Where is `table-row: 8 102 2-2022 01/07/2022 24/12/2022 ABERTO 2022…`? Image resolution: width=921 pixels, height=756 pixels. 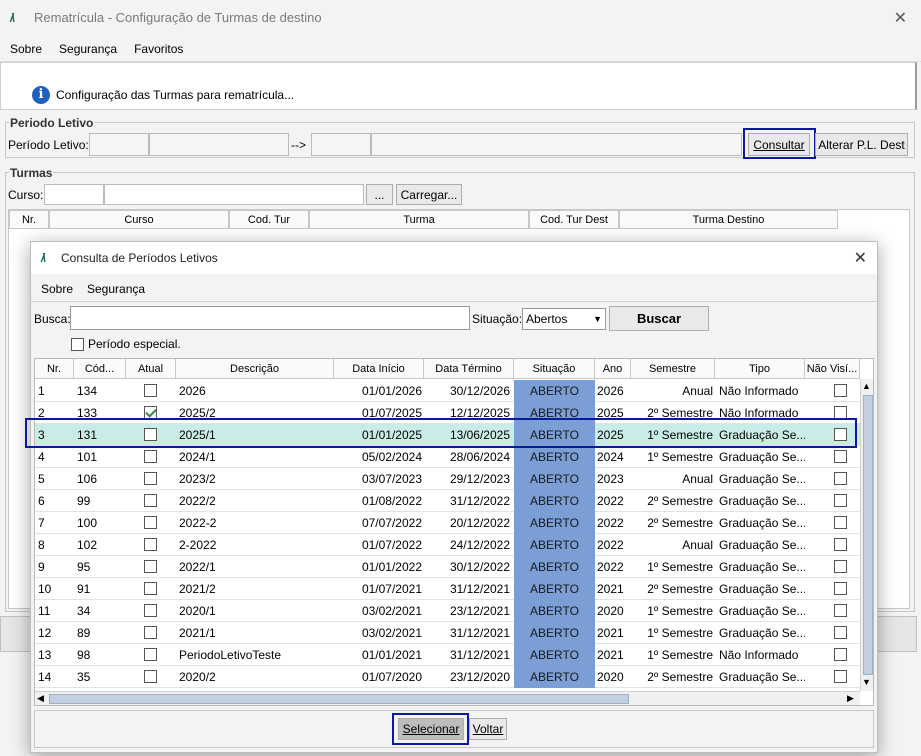
table-row: 8 102 2-2022 01/07/2022 24/12/2022 ABERTO 2022… is located at coordinates (447, 545).